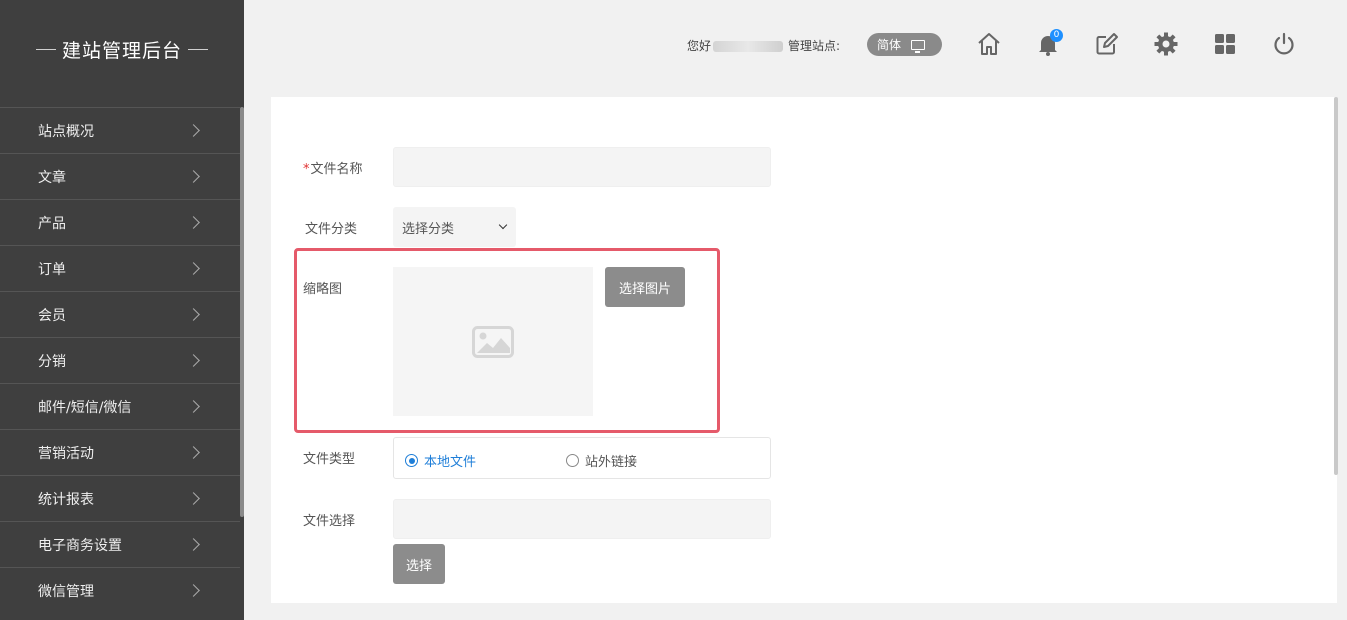  What do you see at coordinates (66, 453) in the screenshot?
I see `sidebar-item-label: 营销活动` at bounding box center [66, 453].